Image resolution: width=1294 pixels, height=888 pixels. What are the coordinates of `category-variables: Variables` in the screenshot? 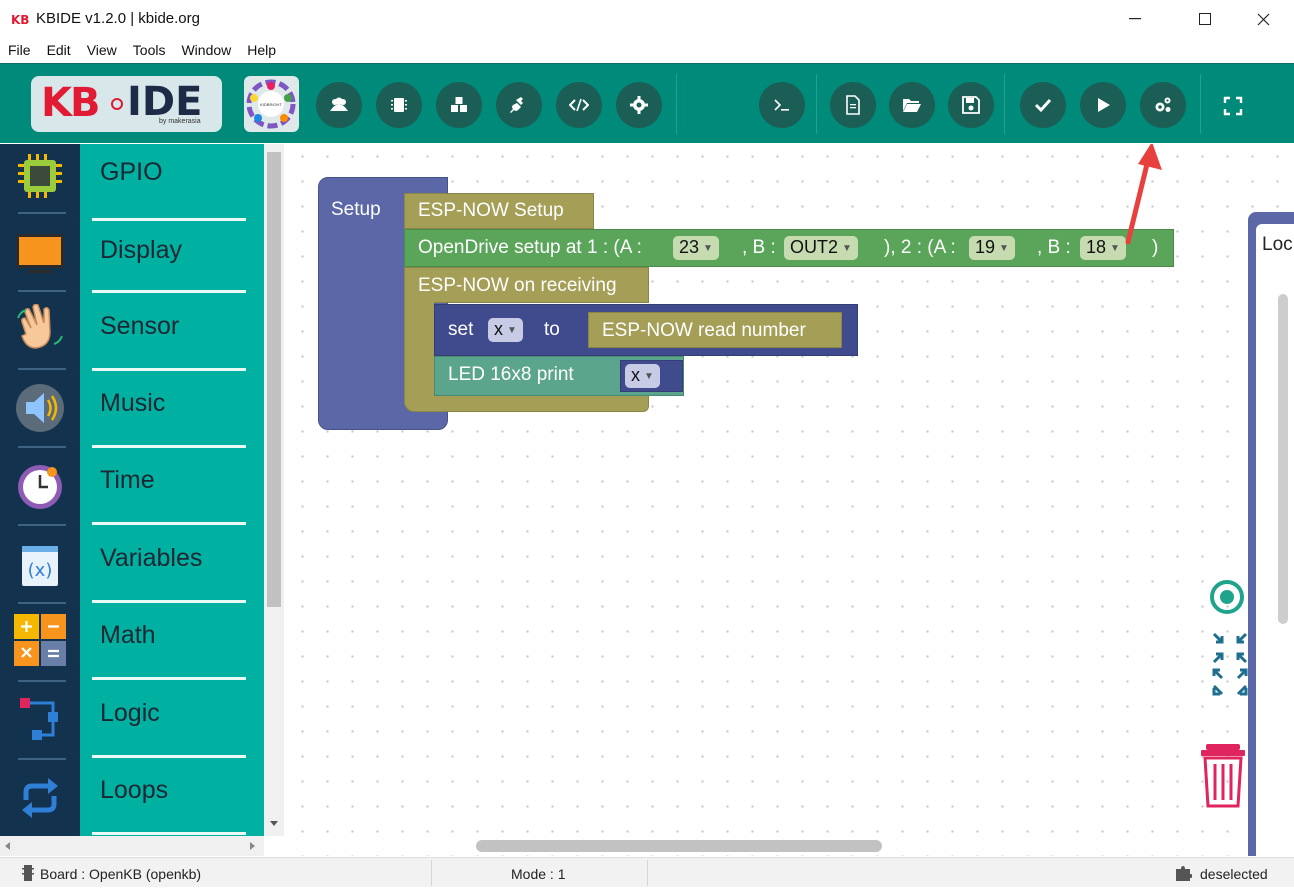 It's located at (169, 564).